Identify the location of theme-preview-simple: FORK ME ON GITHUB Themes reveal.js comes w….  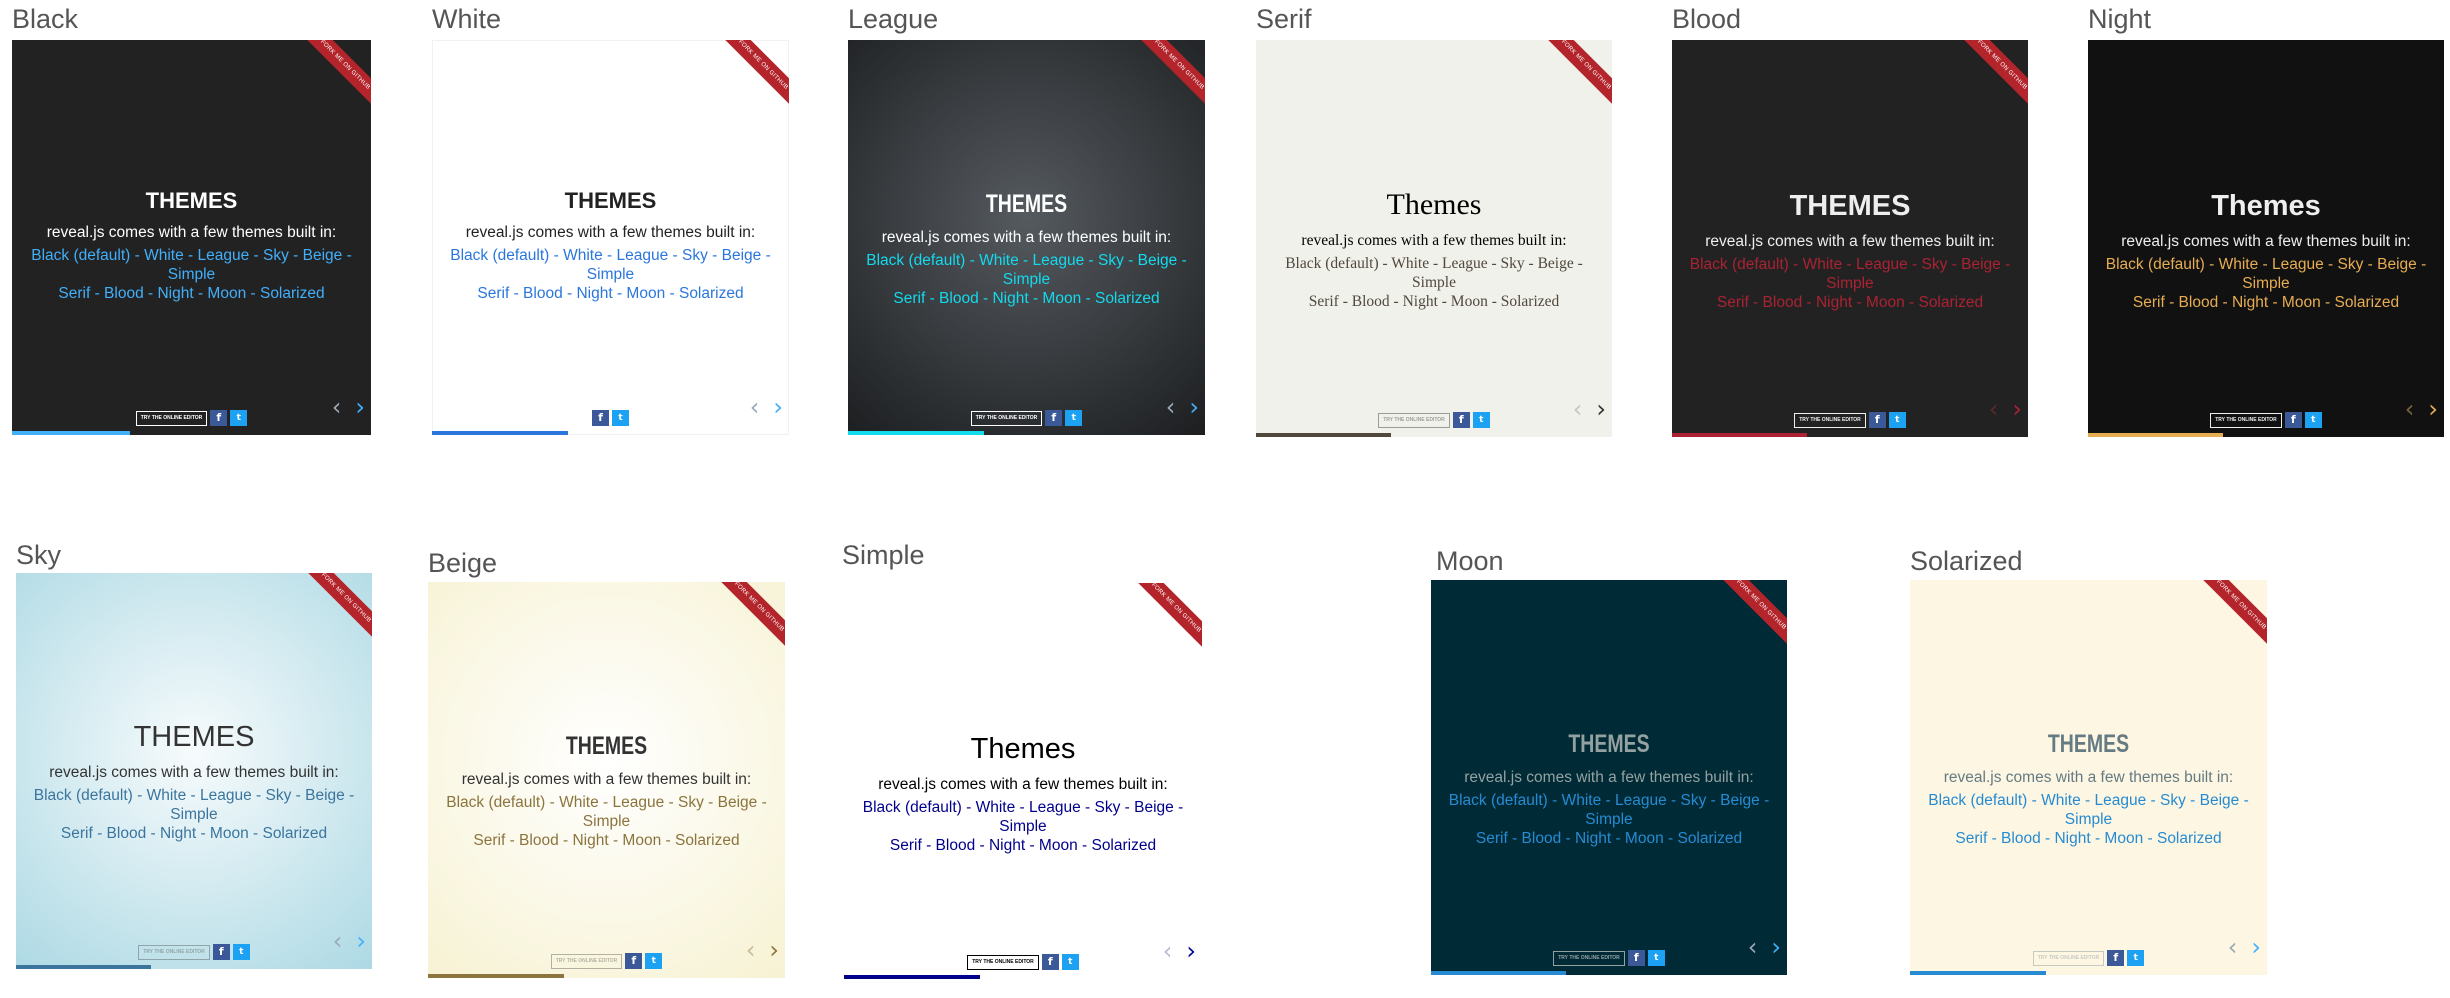
(1023, 781).